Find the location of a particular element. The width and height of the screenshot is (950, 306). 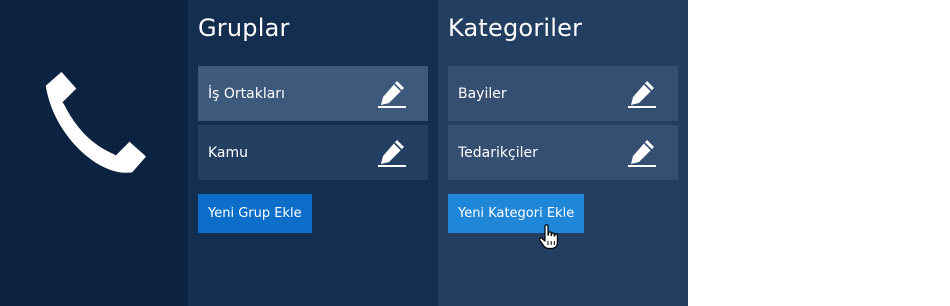

category-item-label: Tedarikçiler is located at coordinates (498, 152).